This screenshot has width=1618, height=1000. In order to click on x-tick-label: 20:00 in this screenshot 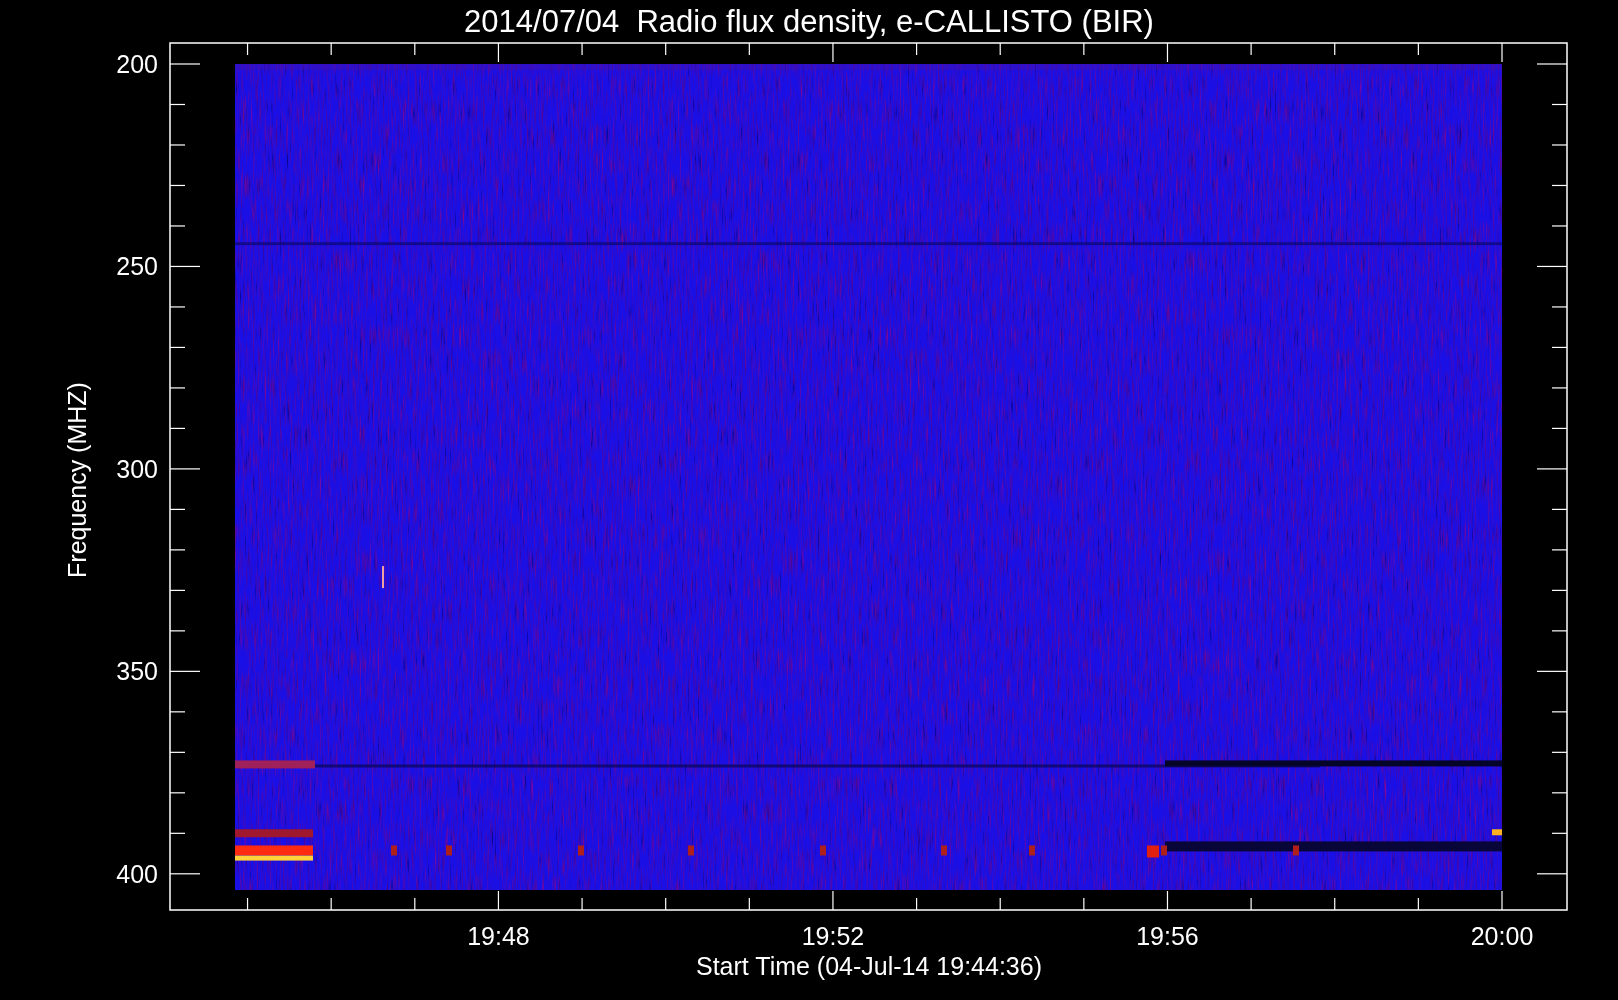, I will do `click(1502, 936)`.